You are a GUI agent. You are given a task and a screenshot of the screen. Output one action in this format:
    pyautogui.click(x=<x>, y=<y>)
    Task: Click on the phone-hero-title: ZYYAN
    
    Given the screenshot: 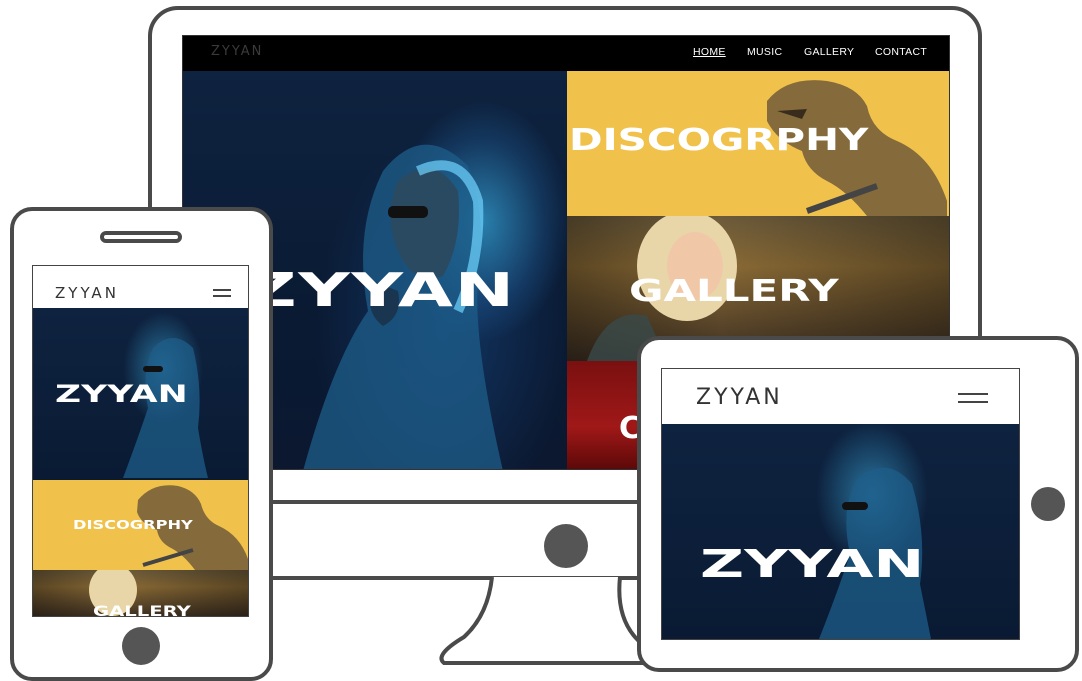 What is the action you would take?
    pyautogui.click(x=121, y=394)
    